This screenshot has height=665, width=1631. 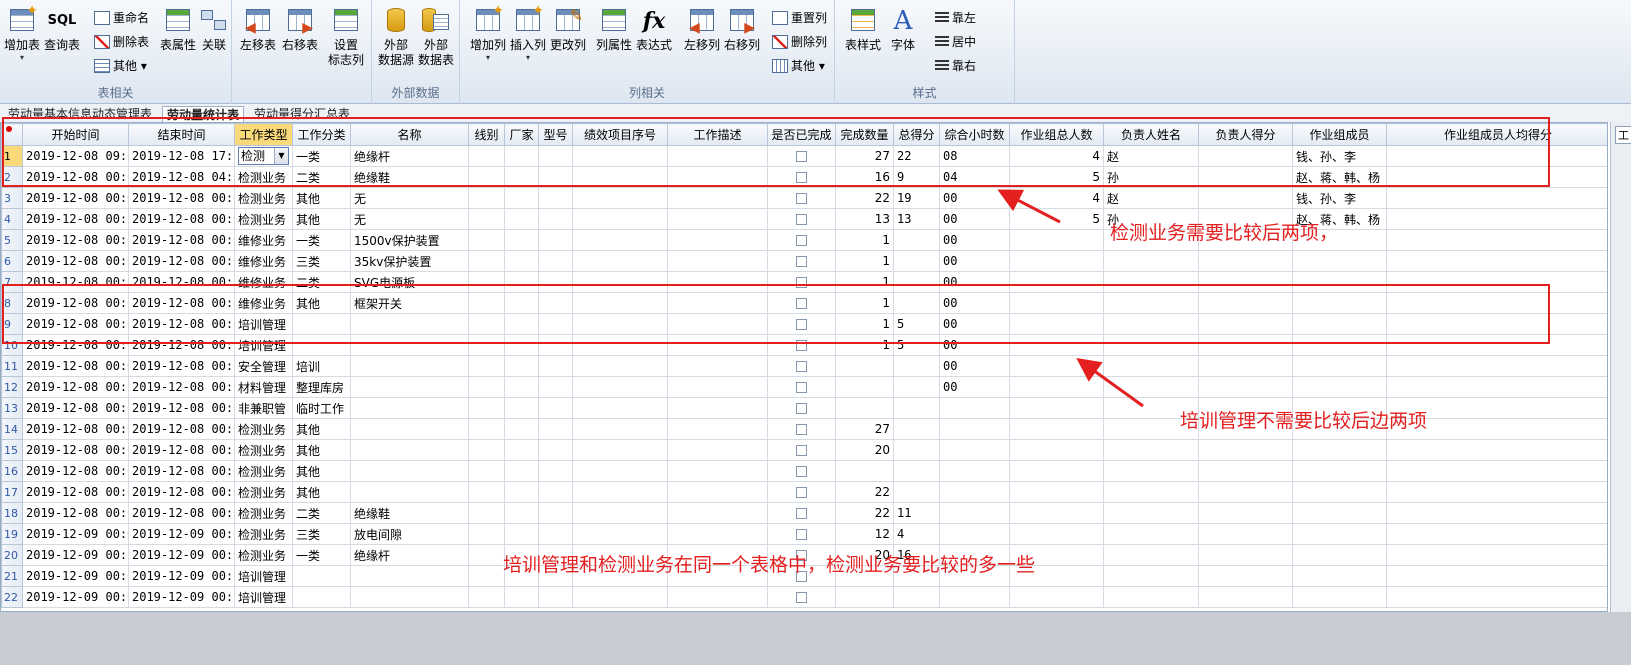 I want to click on change-column-button: ✎ 更改列, so click(x=568, y=29).